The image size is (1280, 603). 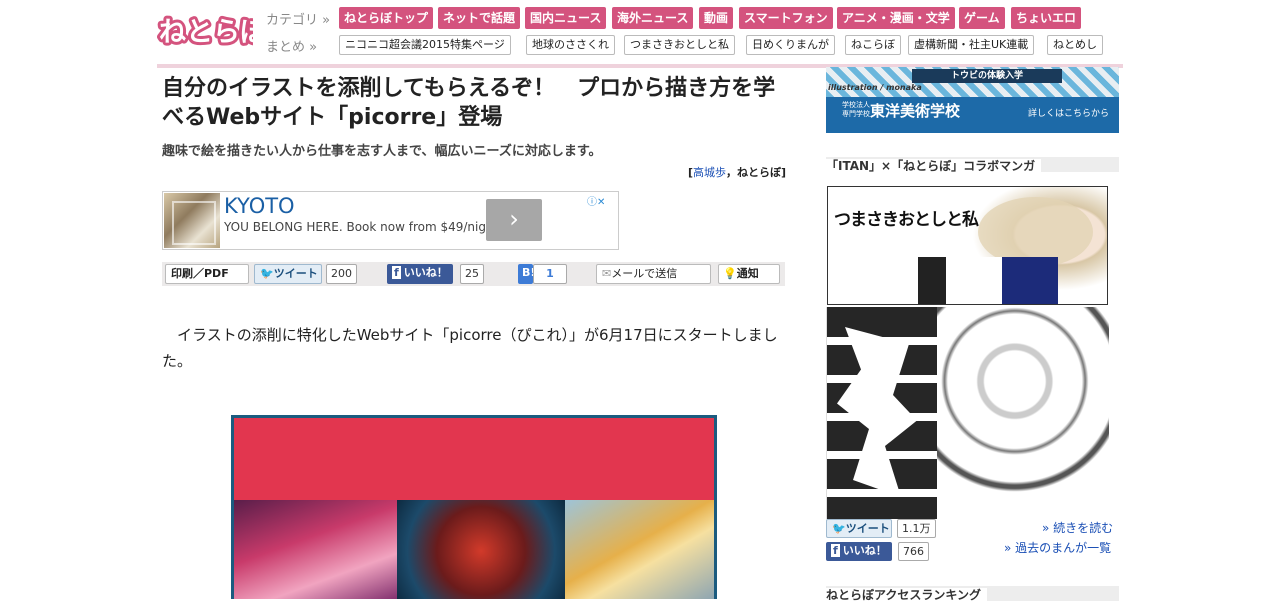 What do you see at coordinates (755, 172) in the screenshot?
I see `byline-site: ，ねとらぼ]` at bounding box center [755, 172].